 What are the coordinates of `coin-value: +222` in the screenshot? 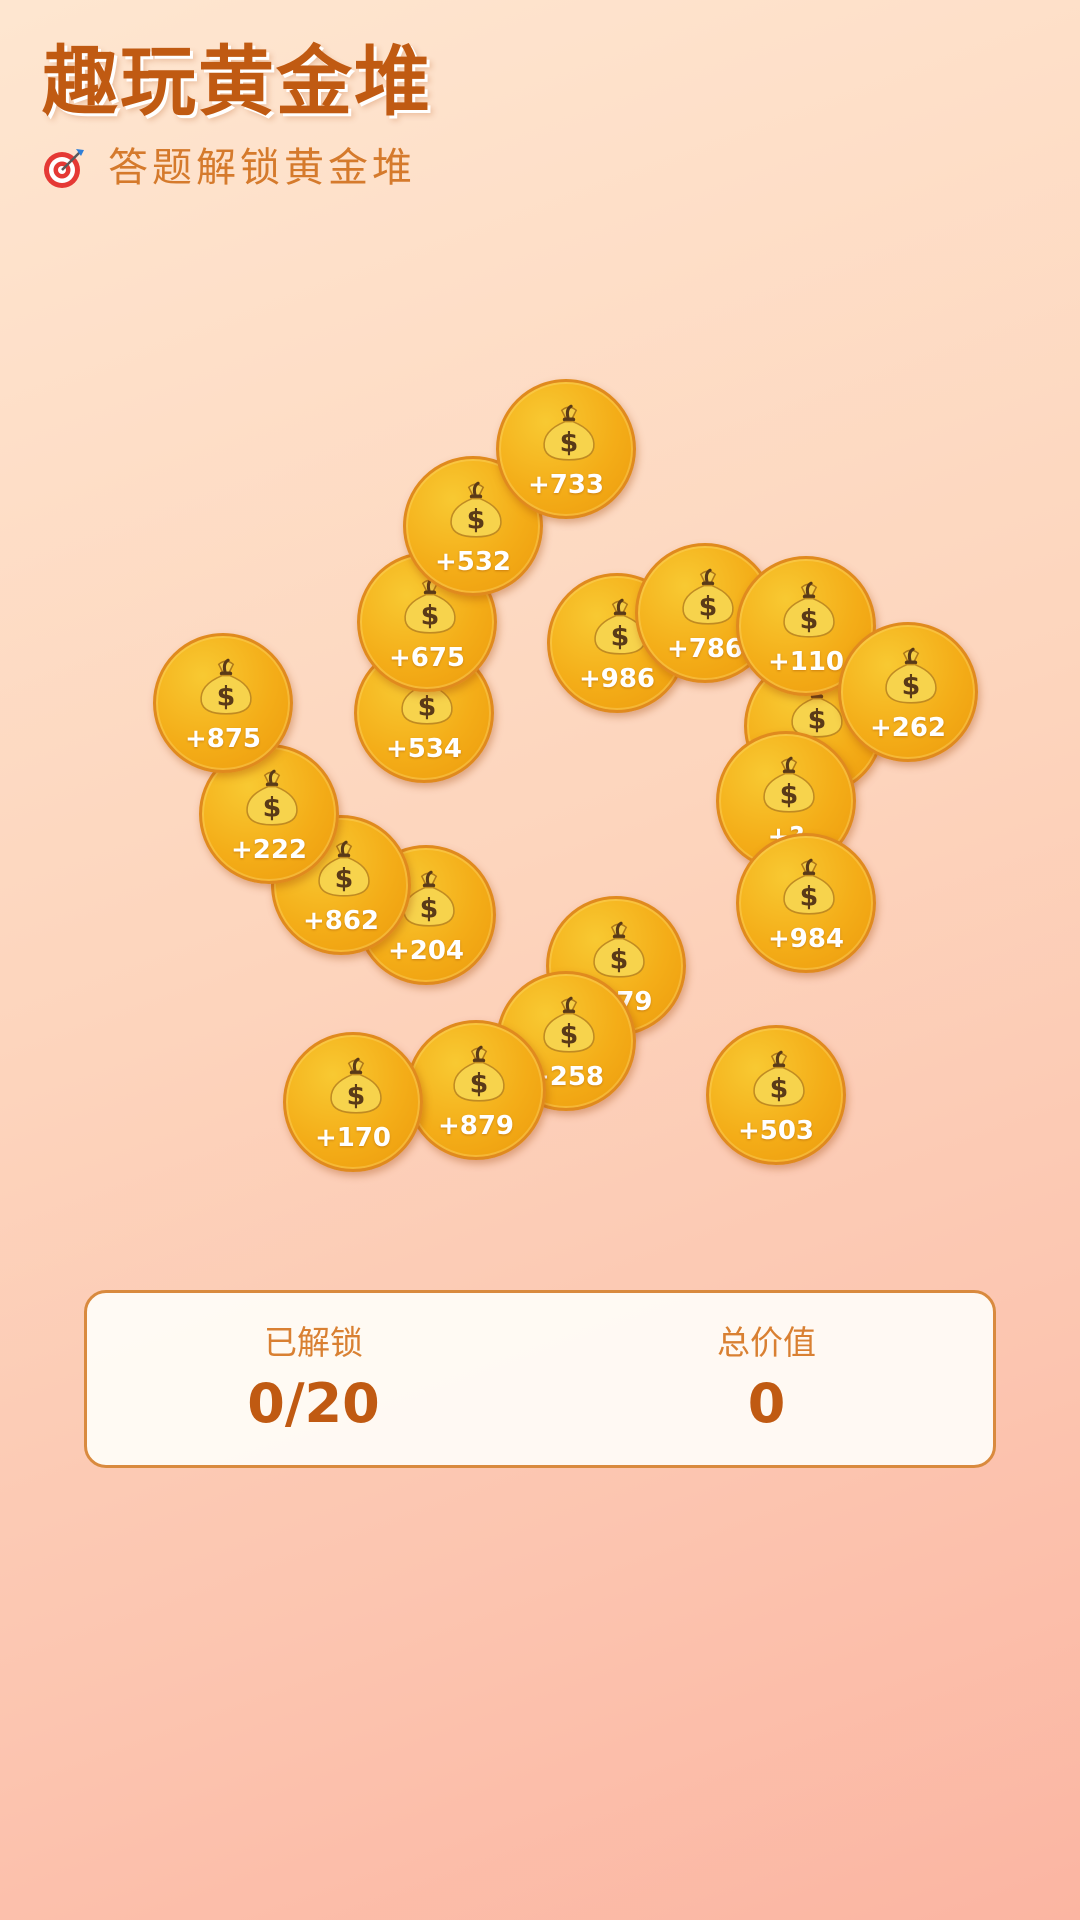 It's located at (269, 850).